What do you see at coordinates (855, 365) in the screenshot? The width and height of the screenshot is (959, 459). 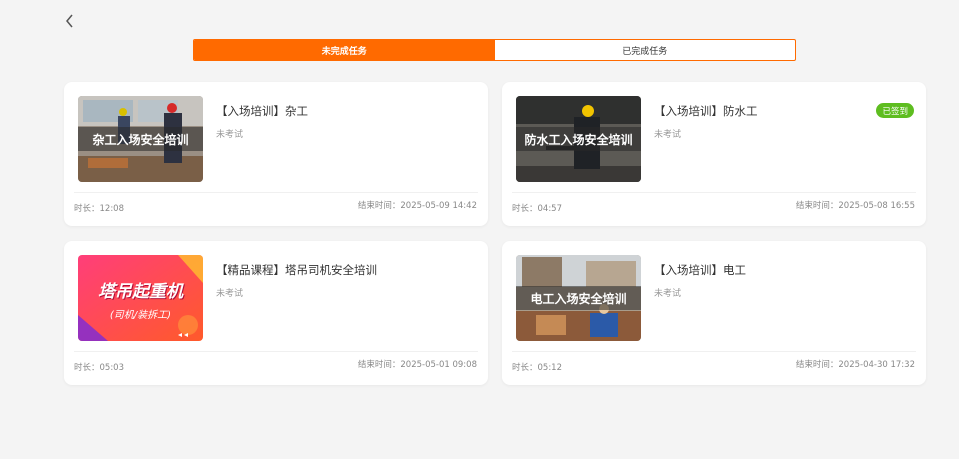 I see `end-time: 结束时间：2025-04-30 17:32` at bounding box center [855, 365].